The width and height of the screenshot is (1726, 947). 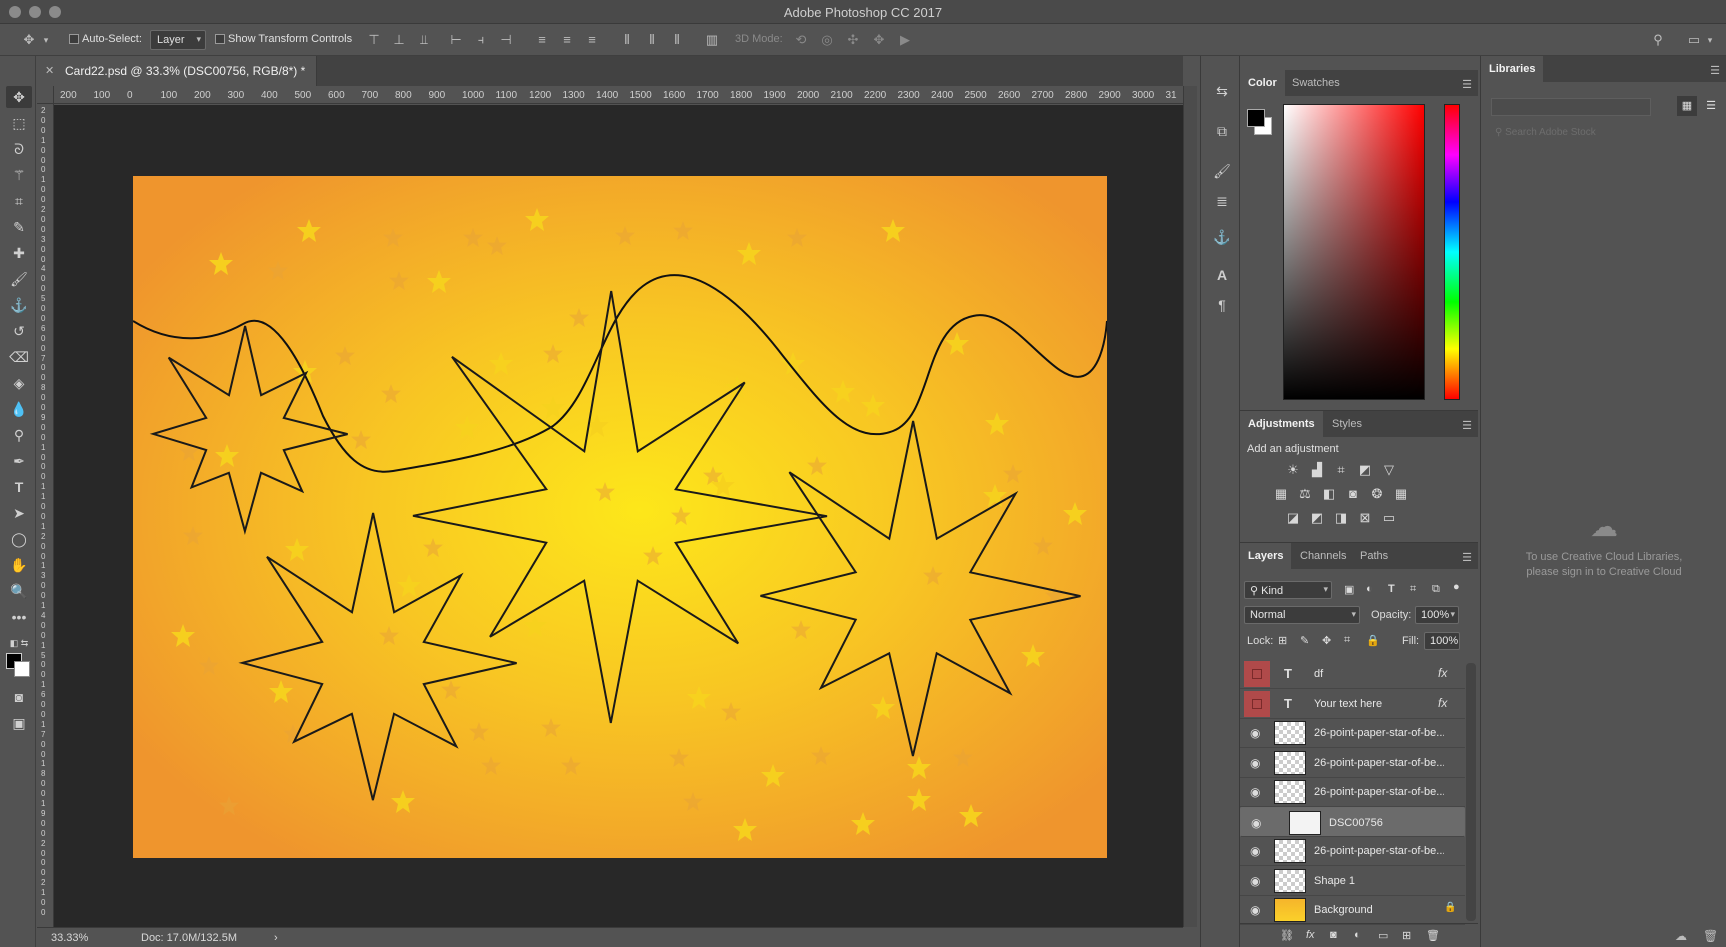 What do you see at coordinates (1467, 84) in the screenshot?
I see `color-panel-menu-icon: ☰` at bounding box center [1467, 84].